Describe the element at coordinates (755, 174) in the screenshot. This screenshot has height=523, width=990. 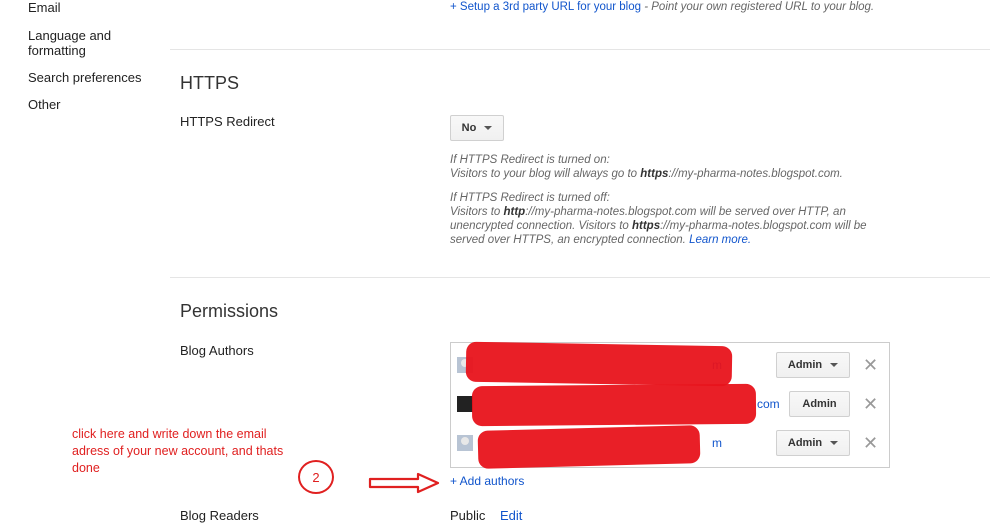
I see `https-on-text-b: ://my-pharma-notes.blogspot.com.` at that location.